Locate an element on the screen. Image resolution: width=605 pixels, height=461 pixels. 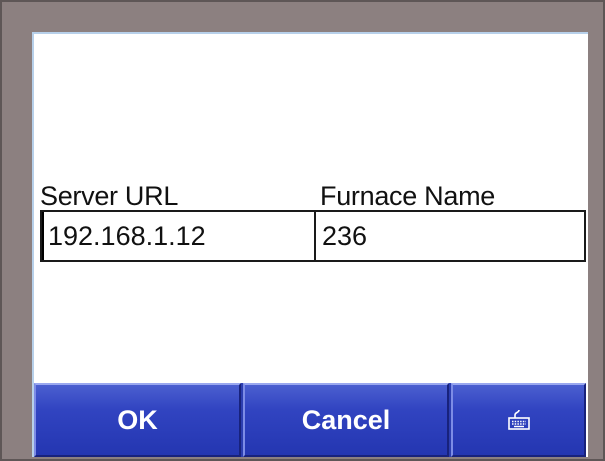
cancel-button: Cancel is located at coordinates (346, 420).